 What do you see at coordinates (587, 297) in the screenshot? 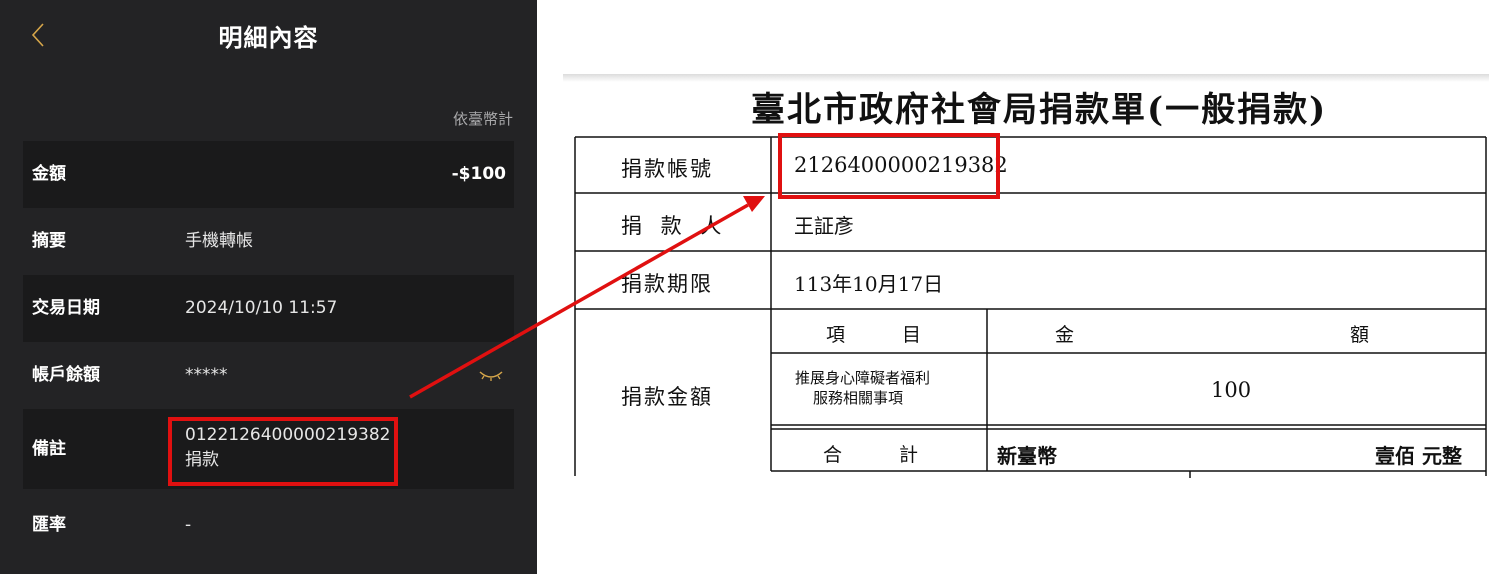
I see `connecting-arrow-icon` at bounding box center [587, 297].